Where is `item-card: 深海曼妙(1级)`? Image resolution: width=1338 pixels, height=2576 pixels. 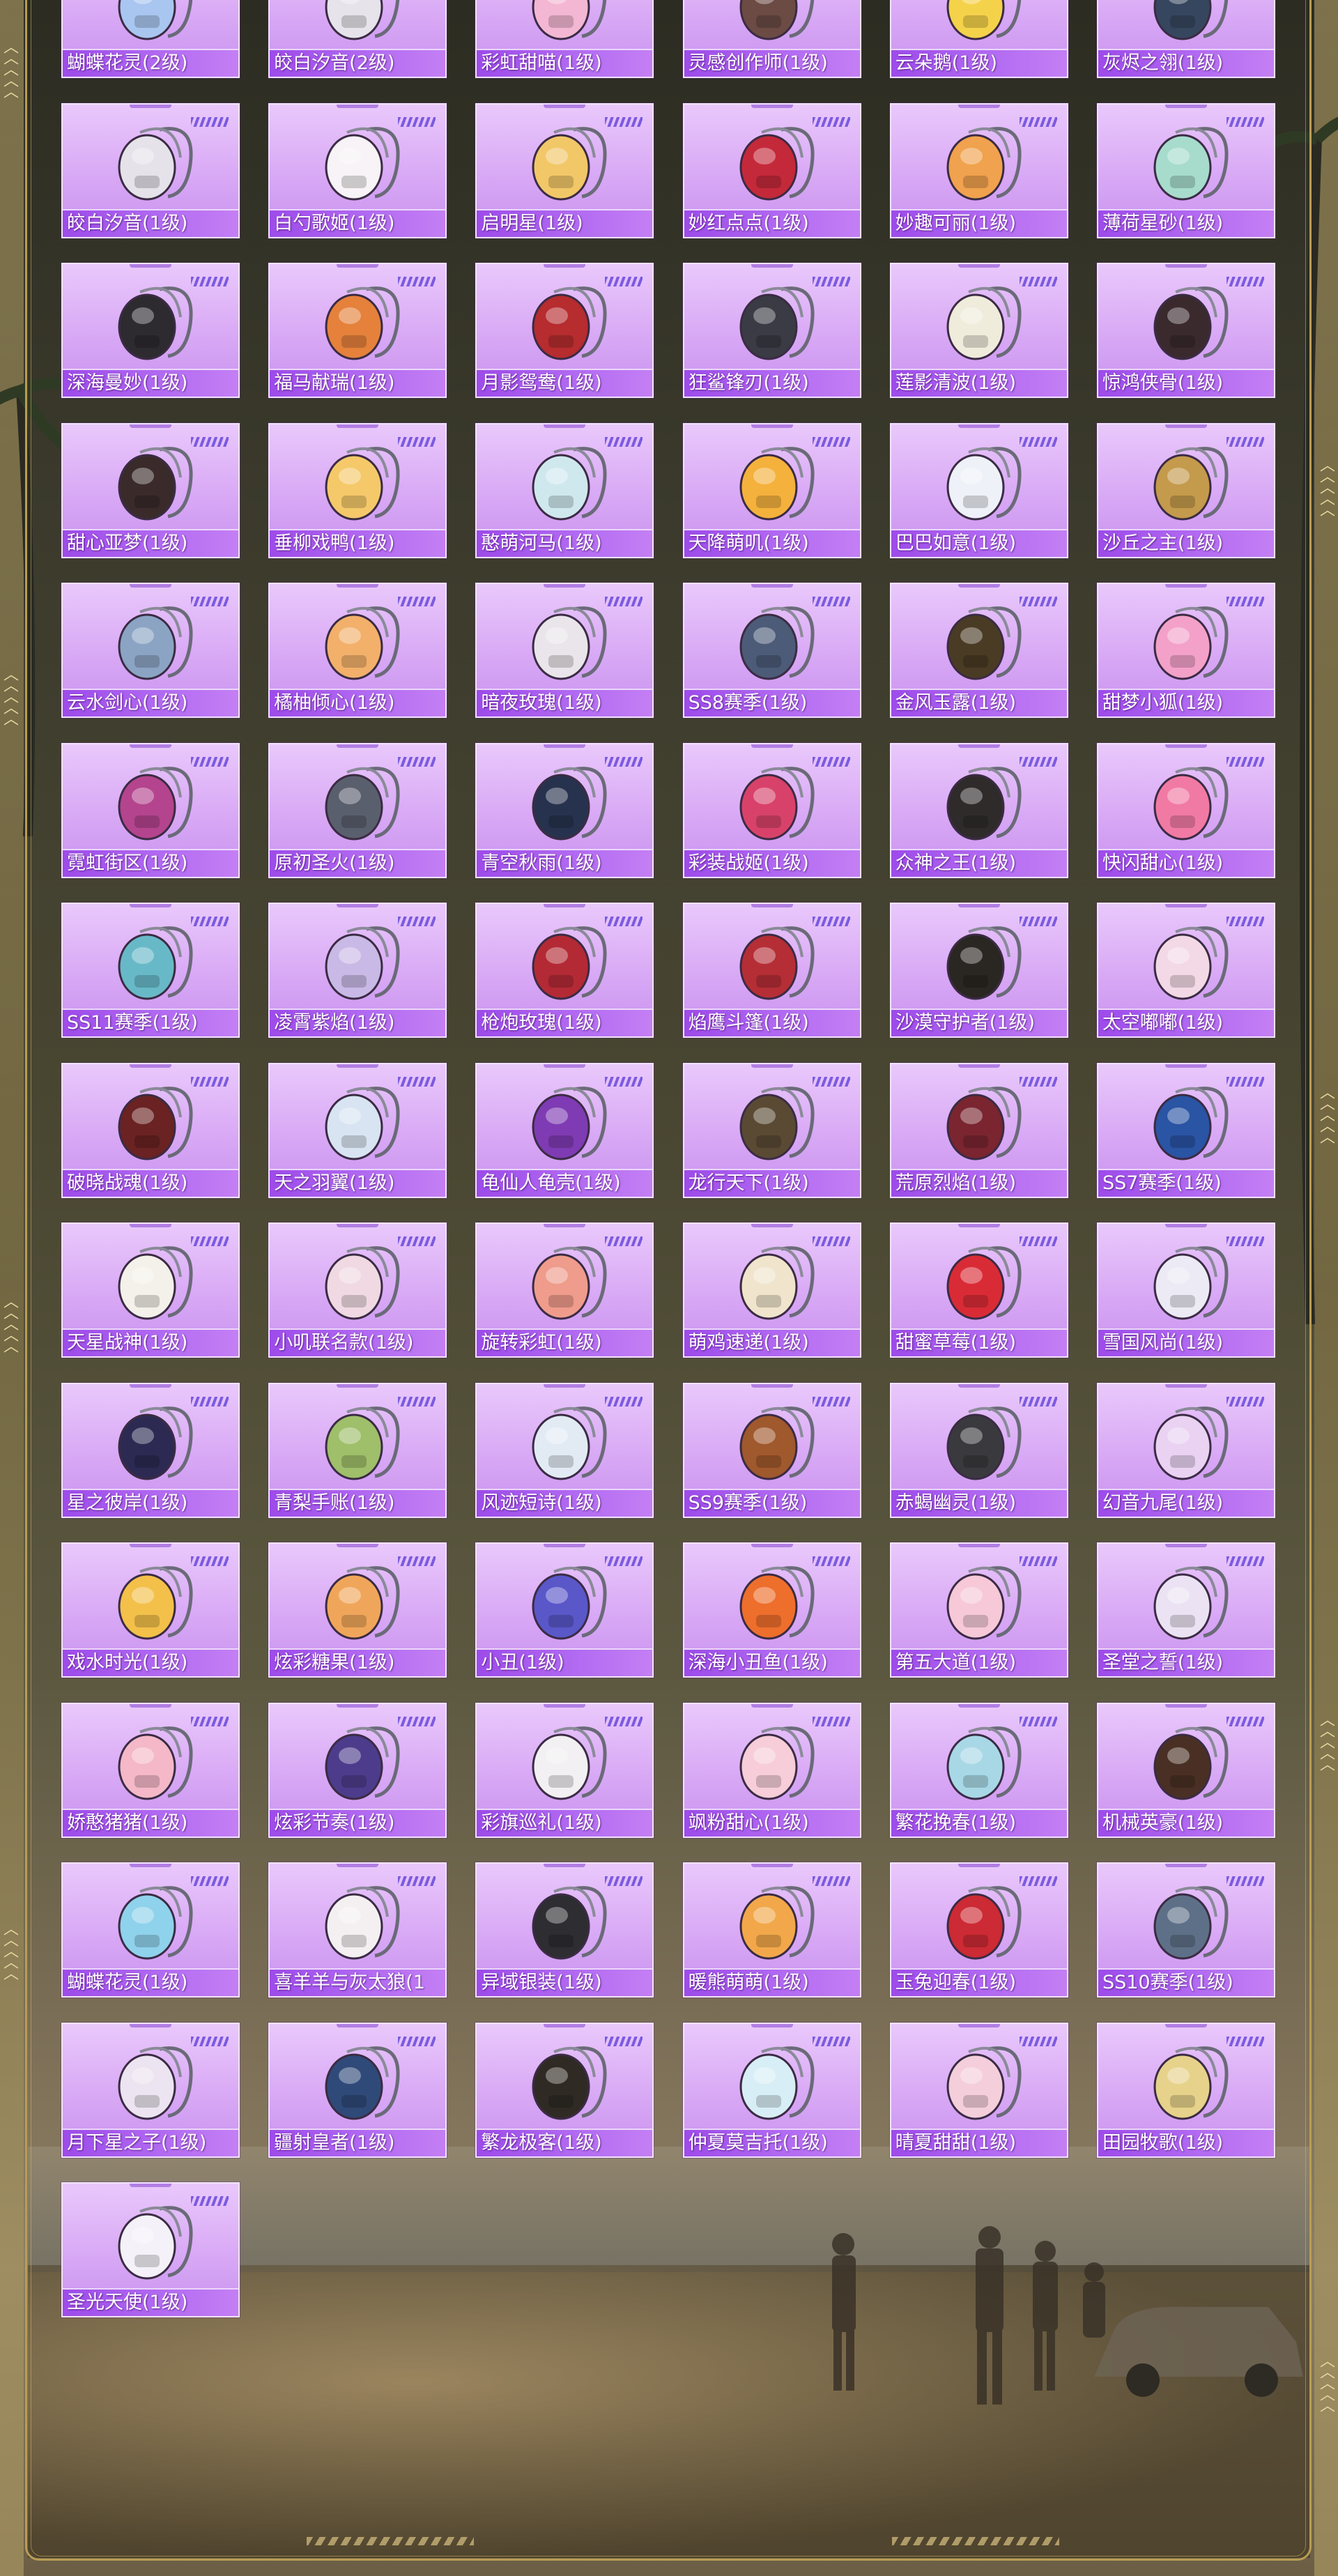
item-card: 深海曼妙(1级) is located at coordinates (150, 330).